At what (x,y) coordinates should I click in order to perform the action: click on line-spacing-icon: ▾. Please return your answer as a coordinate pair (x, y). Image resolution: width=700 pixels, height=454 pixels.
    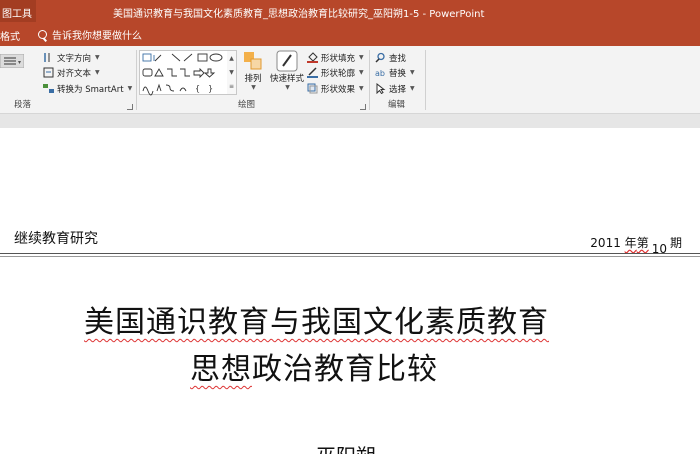
    Looking at the image, I should click on (12, 60).